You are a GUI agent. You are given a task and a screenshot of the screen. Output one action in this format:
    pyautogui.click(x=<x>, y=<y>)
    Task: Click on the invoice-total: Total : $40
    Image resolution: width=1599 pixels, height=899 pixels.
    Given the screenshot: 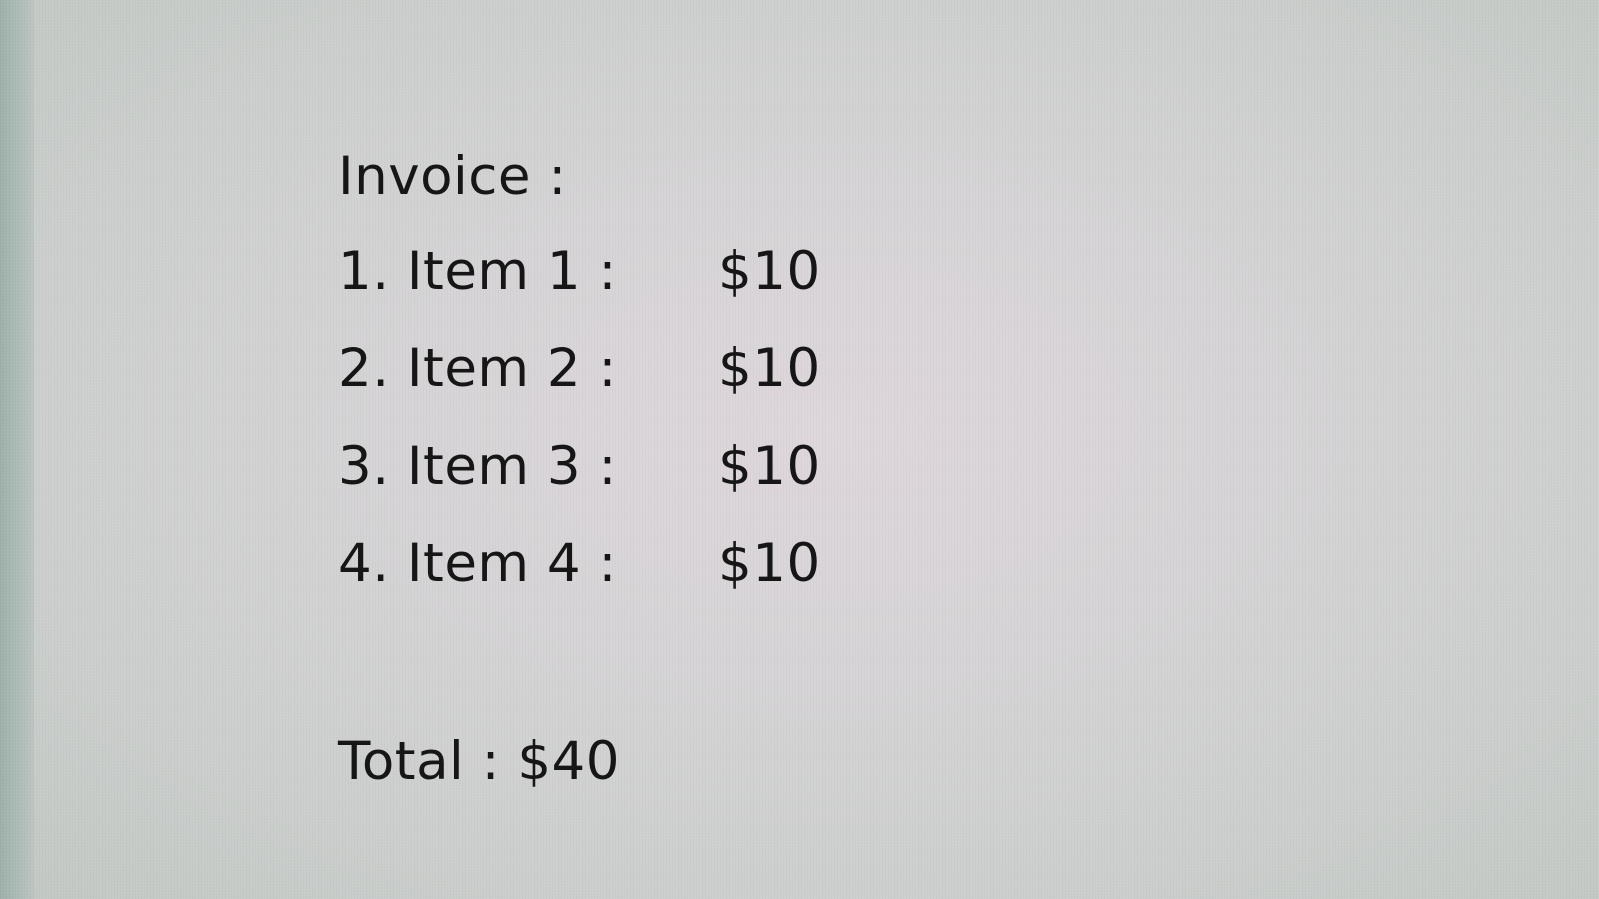 What is the action you would take?
    pyautogui.click(x=479, y=761)
    